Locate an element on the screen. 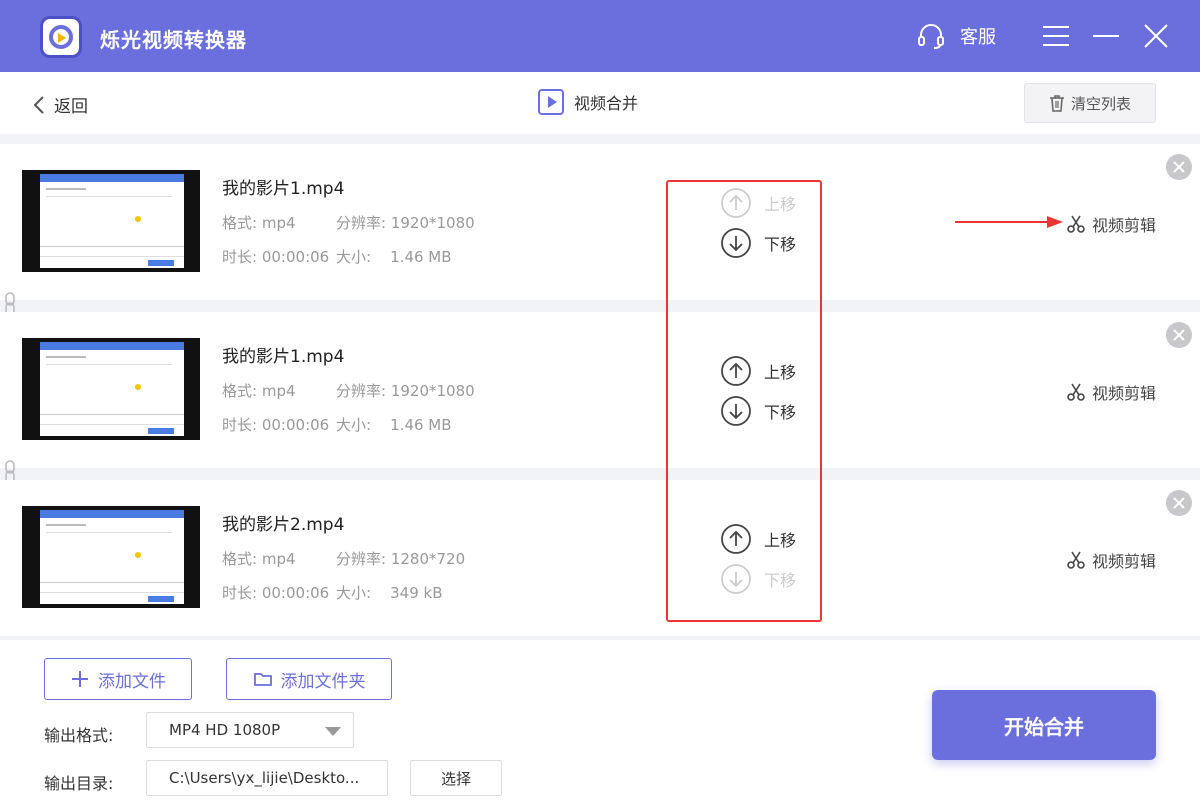 The width and height of the screenshot is (1200, 807). choose-dir-button: 选择 is located at coordinates (456, 778).